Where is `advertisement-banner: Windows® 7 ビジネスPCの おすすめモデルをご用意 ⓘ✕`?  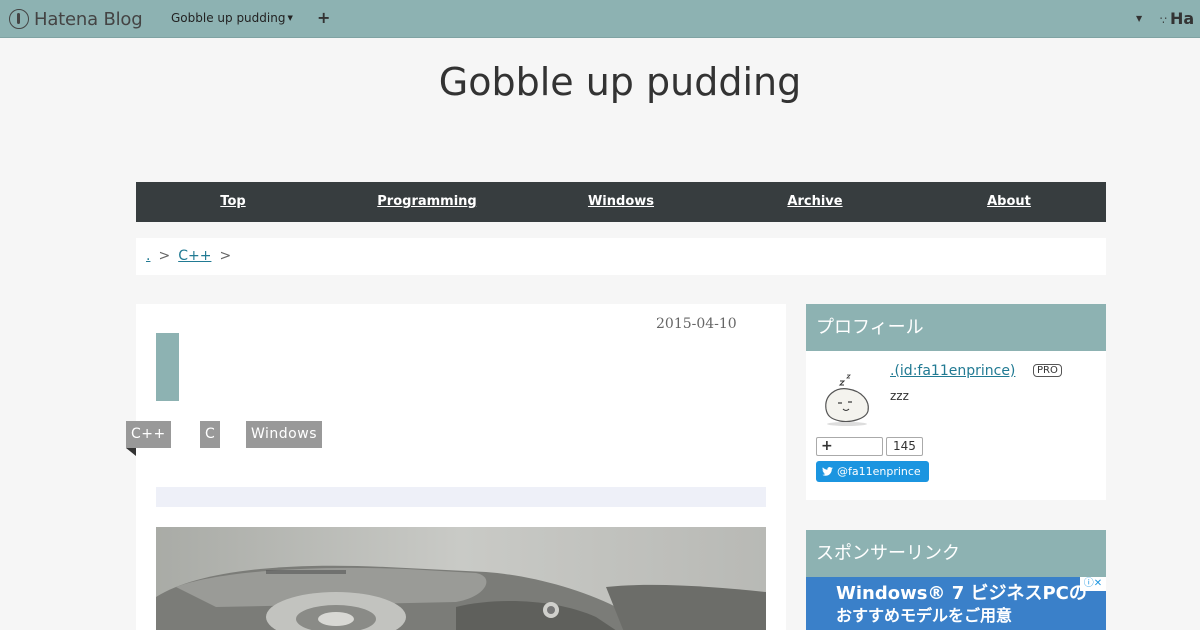 advertisement-banner: Windows® 7 ビジネスPCの おすすめモデルをご用意 ⓘ✕ is located at coordinates (956, 603).